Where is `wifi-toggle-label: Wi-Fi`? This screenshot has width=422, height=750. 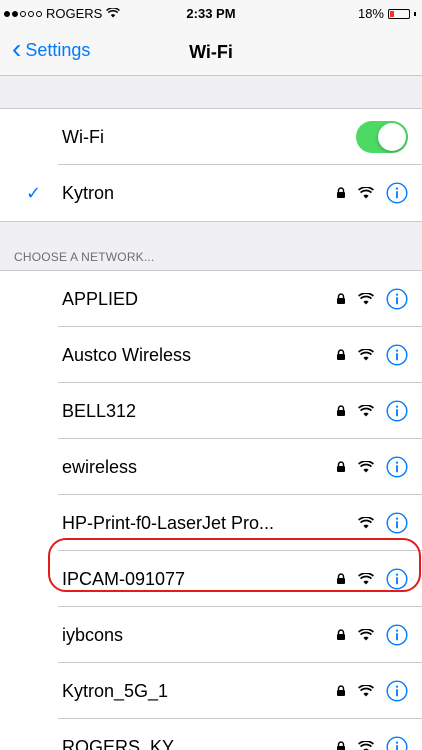 wifi-toggle-label: Wi-Fi is located at coordinates (83, 136).